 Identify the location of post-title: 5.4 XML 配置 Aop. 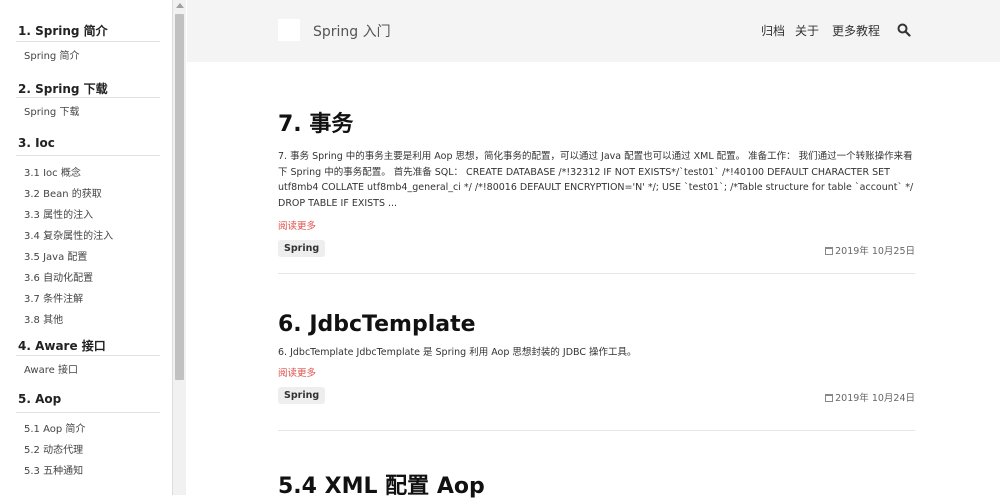
(596, 465).